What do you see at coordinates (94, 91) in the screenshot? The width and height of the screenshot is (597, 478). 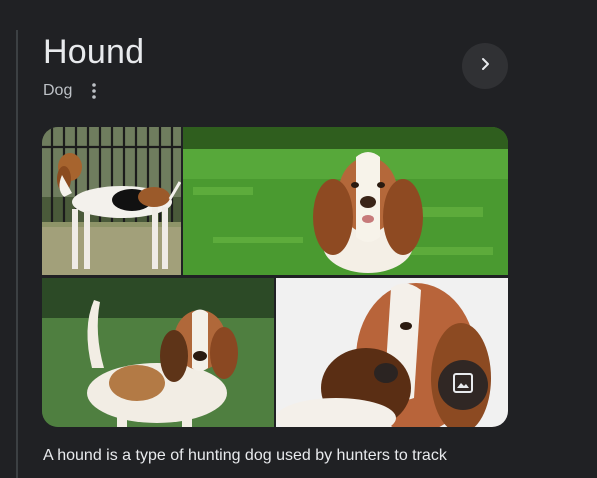 I see `more-vert-icon` at bounding box center [94, 91].